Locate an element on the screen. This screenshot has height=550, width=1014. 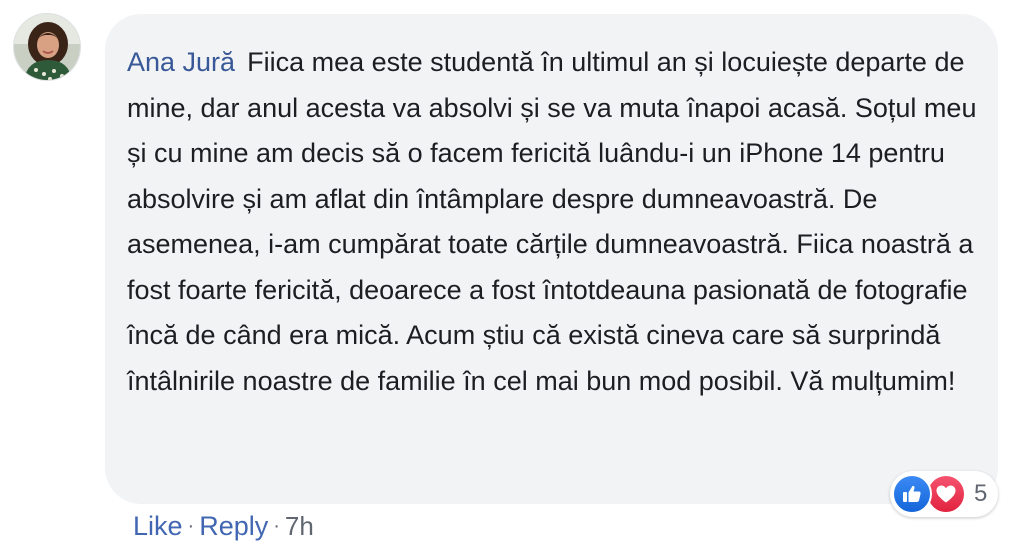
avatar is located at coordinates (47, 47).